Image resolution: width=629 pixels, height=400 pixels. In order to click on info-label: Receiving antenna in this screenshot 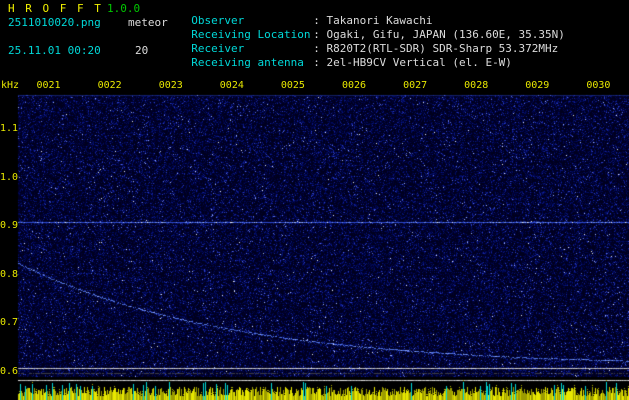, I will do `click(247, 62)`.